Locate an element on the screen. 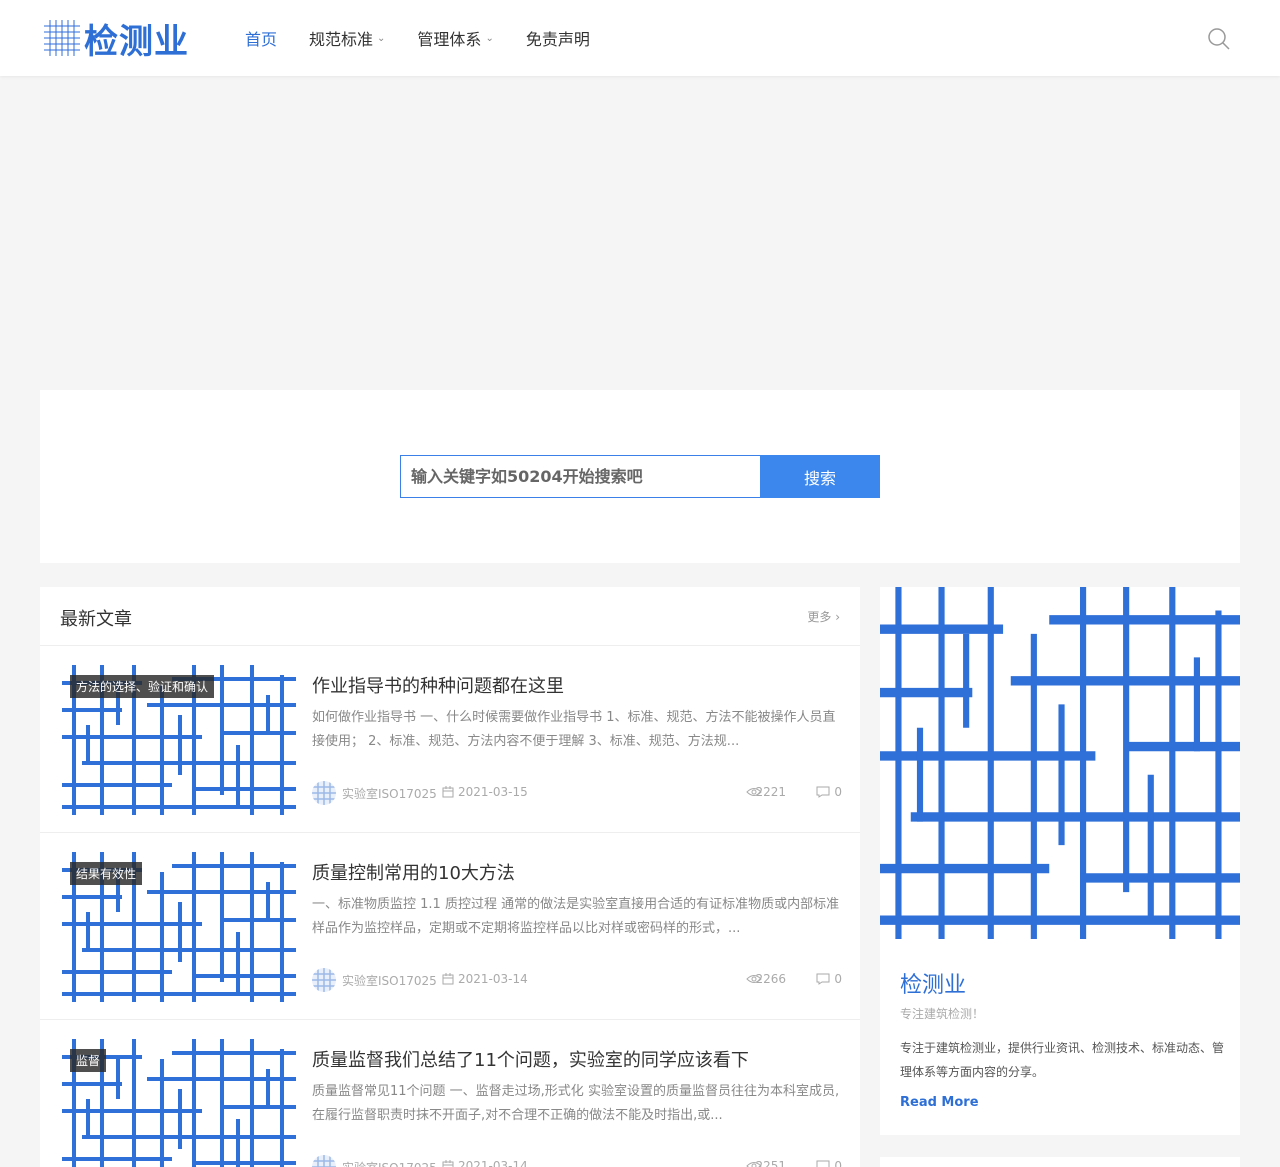 The height and width of the screenshot is (1167, 1280). main-nav: 首页 规范标准 ⌄ 管理体系 ⌄ 免责声明 is located at coordinates (433, 38).